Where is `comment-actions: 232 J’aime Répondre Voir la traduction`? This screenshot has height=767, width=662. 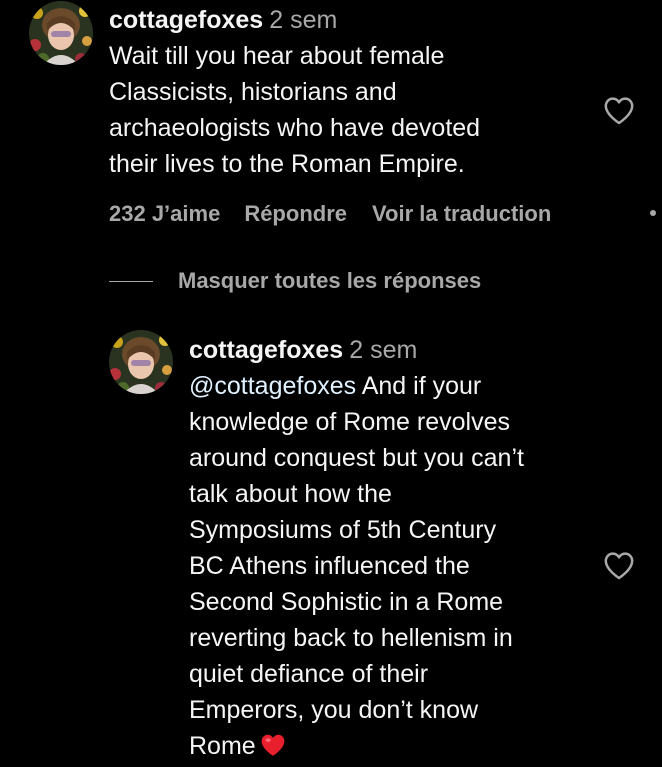 comment-actions: 232 J’aime Répondre Voir la traduction is located at coordinates (342, 214).